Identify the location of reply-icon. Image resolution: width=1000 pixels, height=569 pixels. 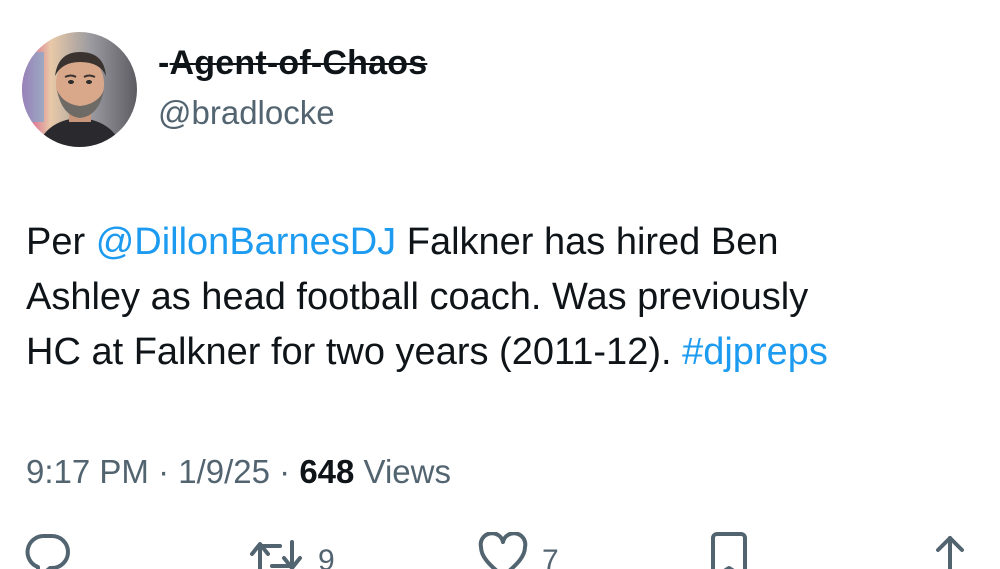
(47, 551).